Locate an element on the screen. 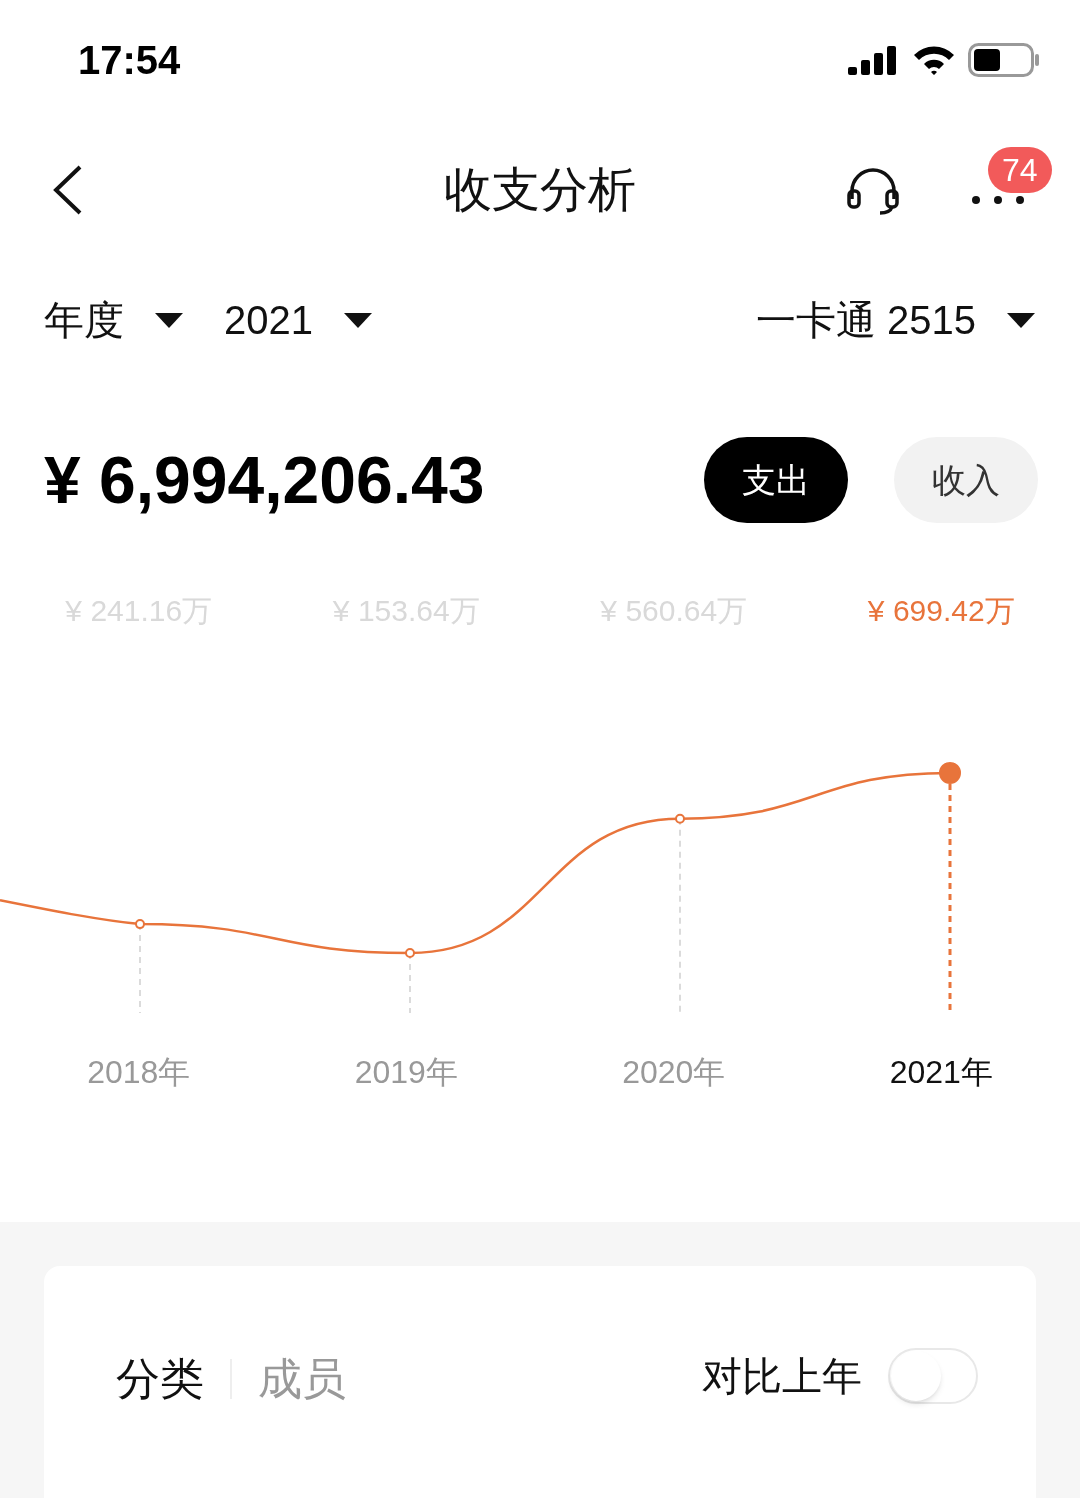 This screenshot has width=1080, height=1498. period-dropdown: 年度 is located at coordinates (114, 320).